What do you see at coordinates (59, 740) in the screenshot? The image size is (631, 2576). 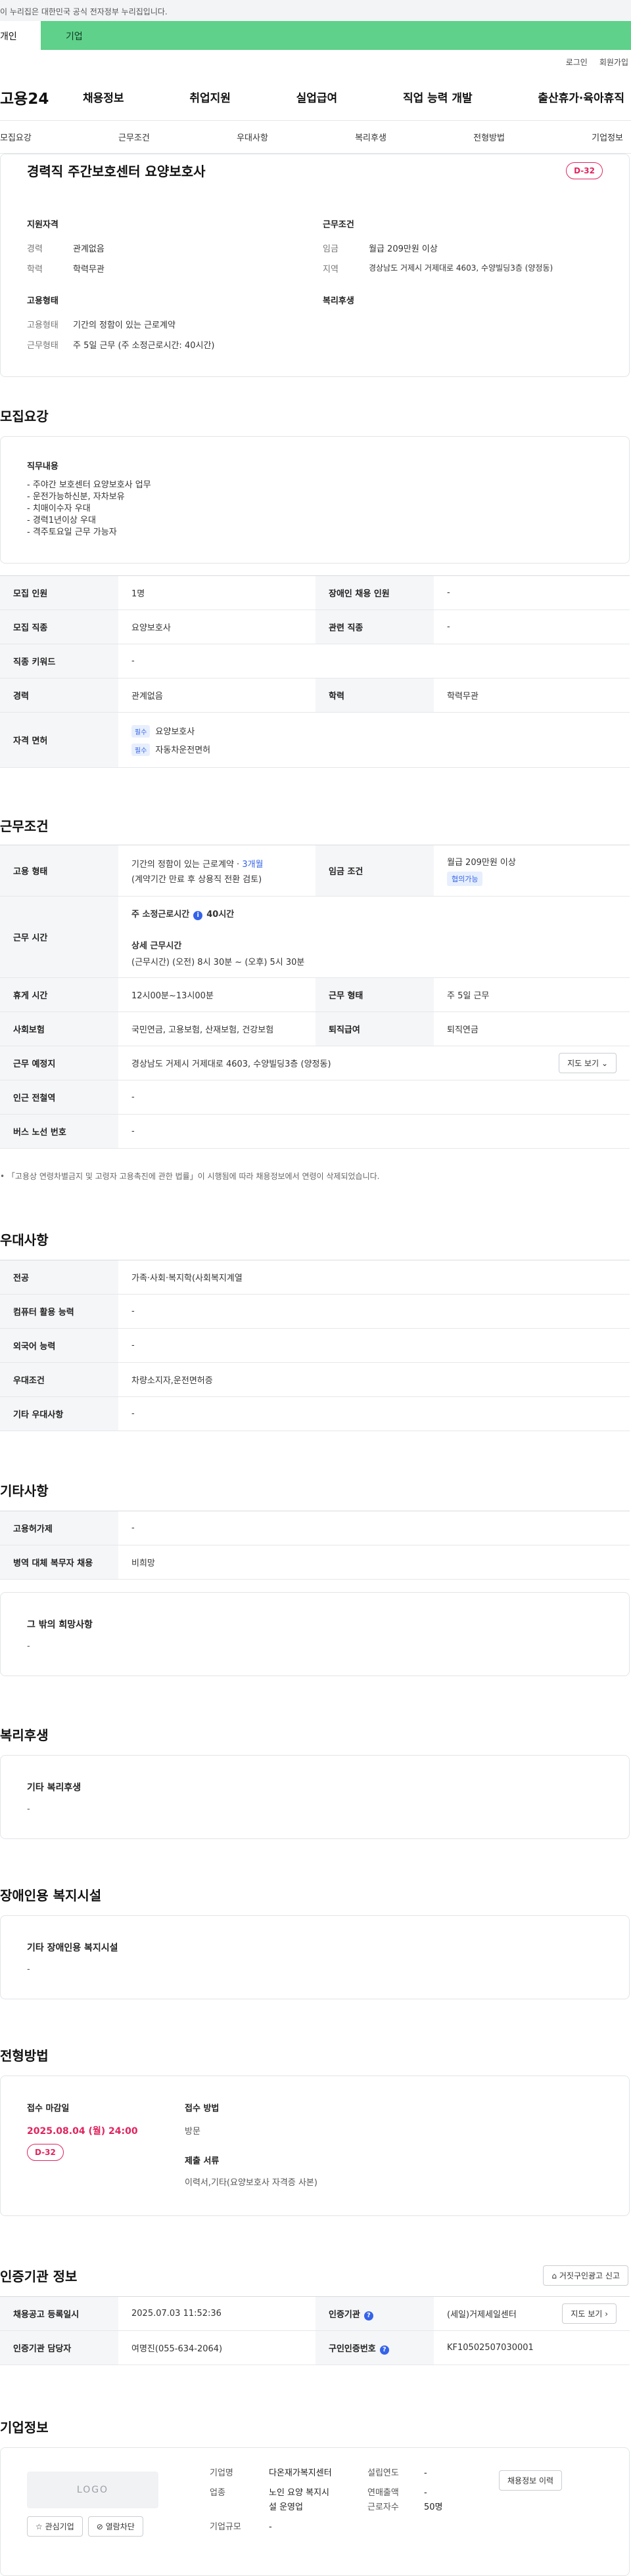 I see `license-label: 자격 면허` at bounding box center [59, 740].